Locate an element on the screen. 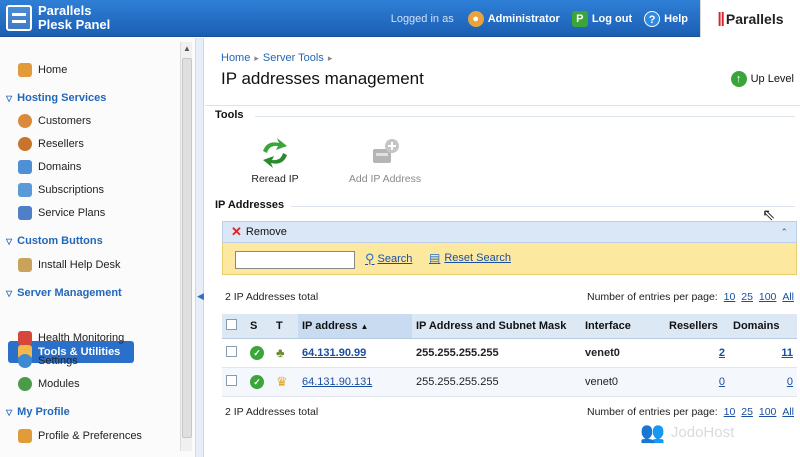 This screenshot has height=457, width=800. user-link: ● Administrator is located at coordinates (513, 18).